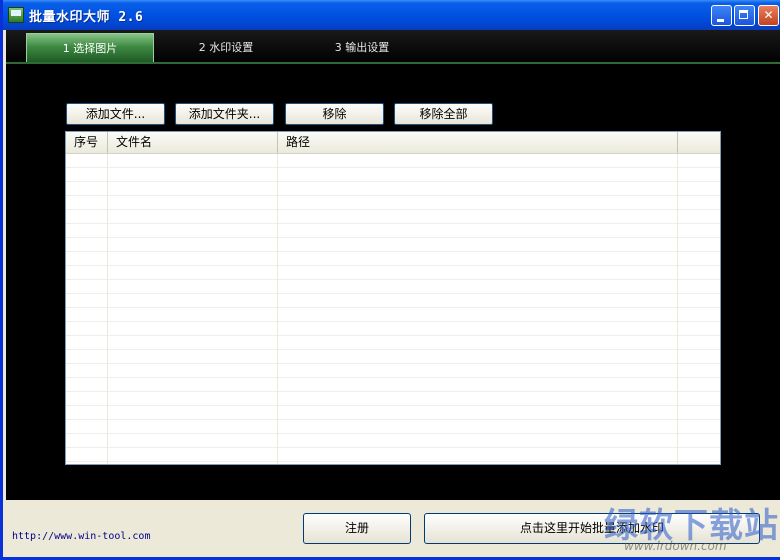 The width and height of the screenshot is (780, 560). I want to click on bottom-panel: http://www.win-tool.com 注册 点击这里开始批量添加水印, so click(393, 528).